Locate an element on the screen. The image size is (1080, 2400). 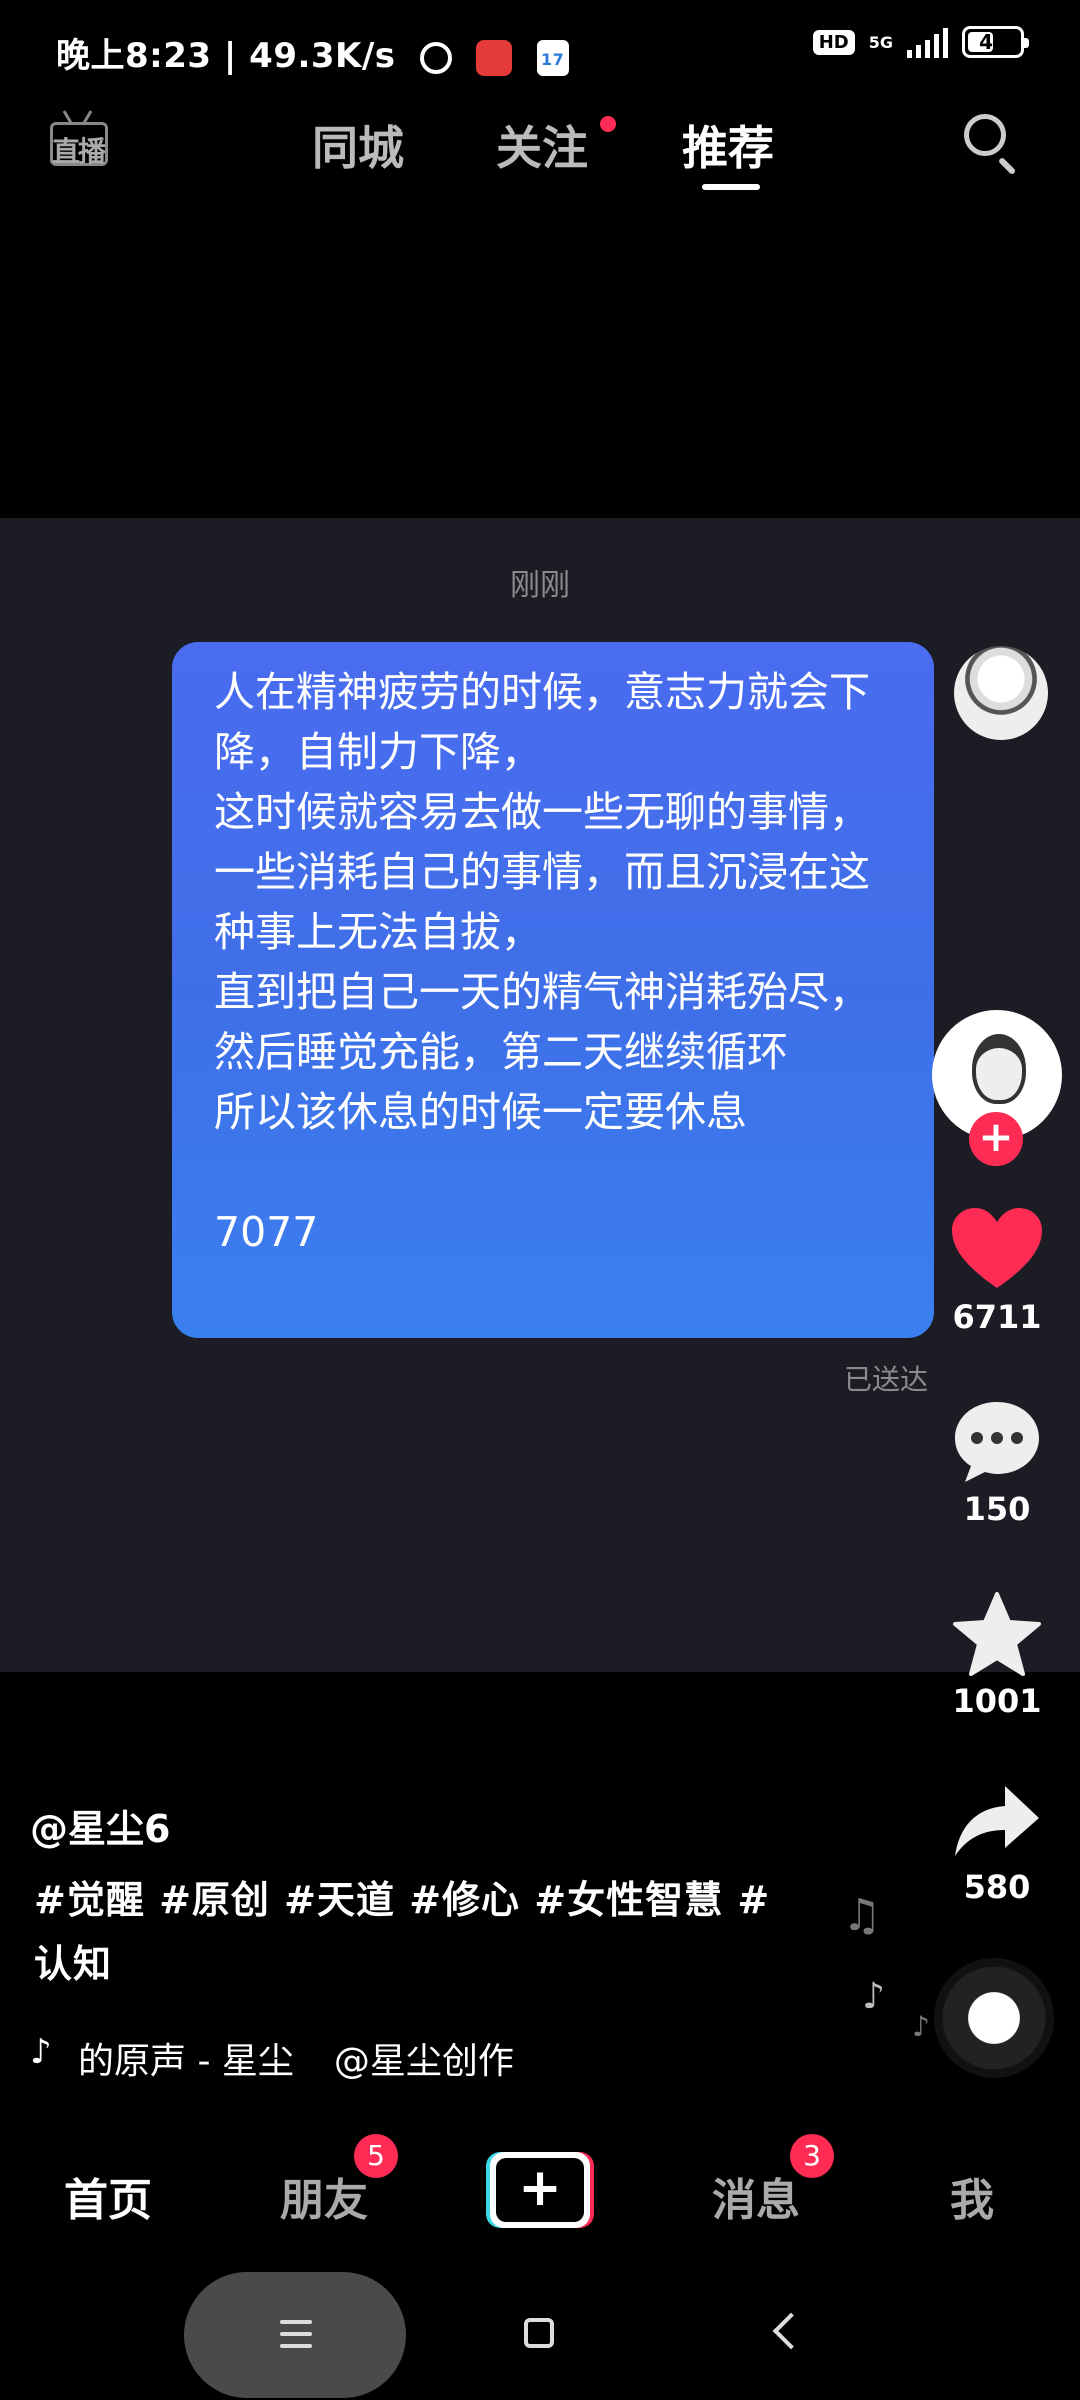
status-bar: 晚上8:23 | 49.3K/s 17 HD 5G 44 is located at coordinates (540, 40).